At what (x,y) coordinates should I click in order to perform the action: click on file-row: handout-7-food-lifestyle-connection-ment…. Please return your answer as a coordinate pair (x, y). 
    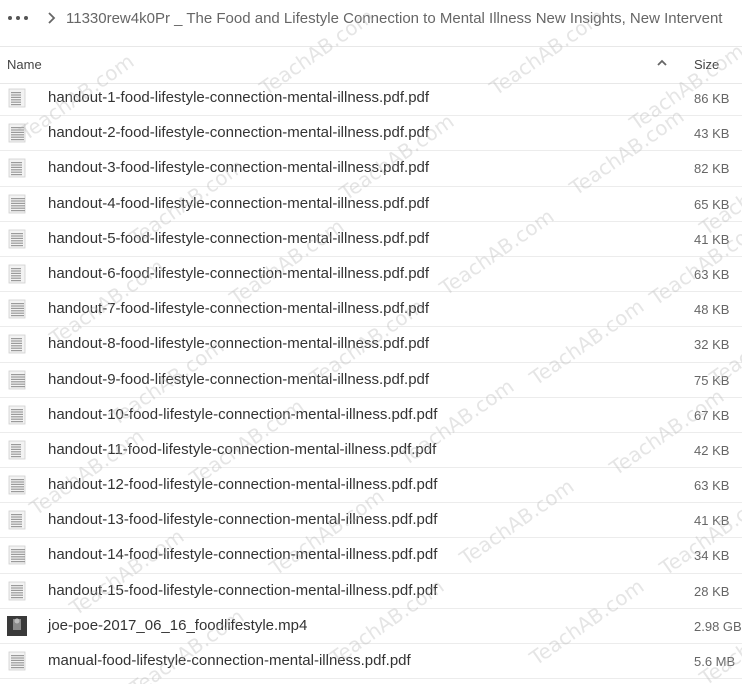
    Looking at the image, I should click on (371, 310).